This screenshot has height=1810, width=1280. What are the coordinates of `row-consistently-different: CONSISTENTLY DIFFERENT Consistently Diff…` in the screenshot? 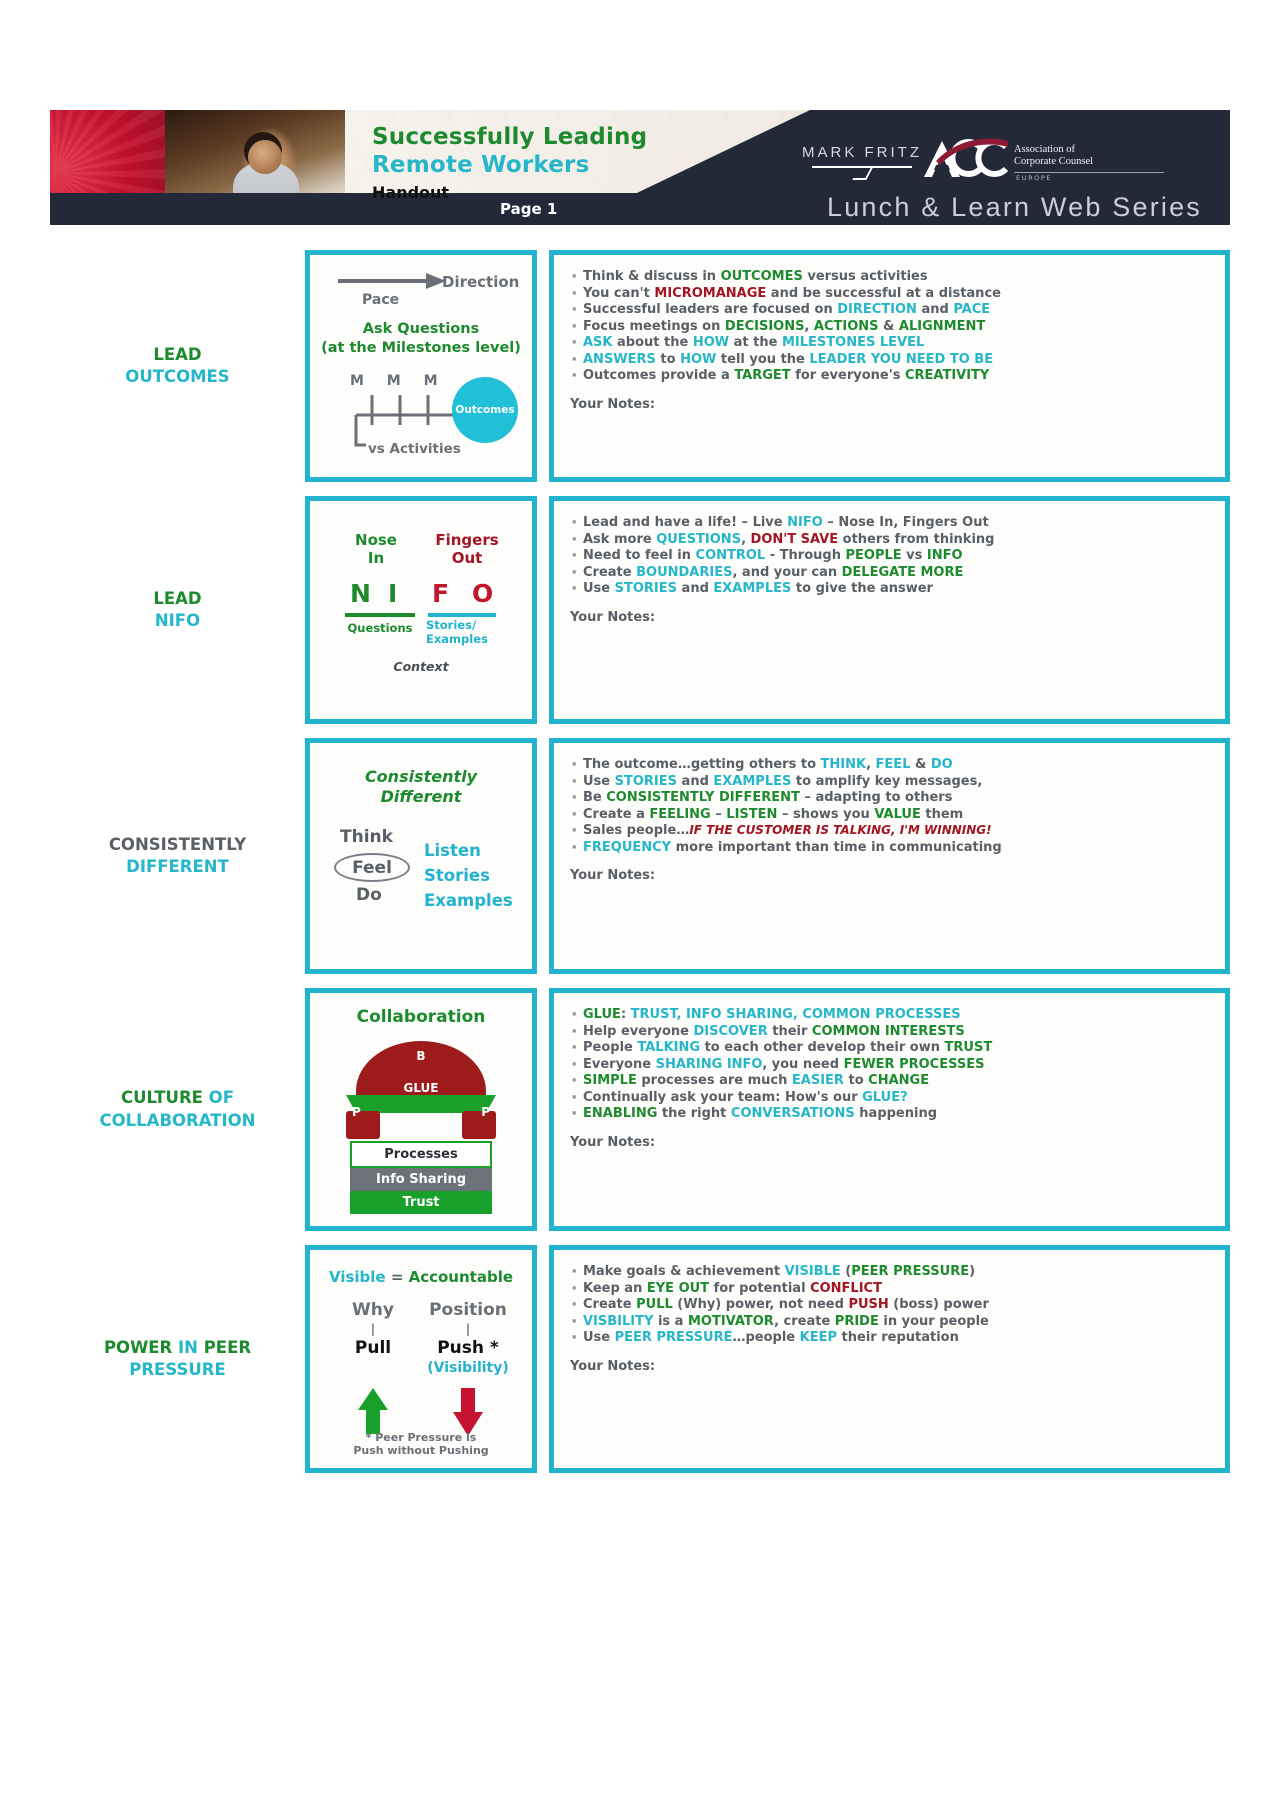 It's located at (640, 856).